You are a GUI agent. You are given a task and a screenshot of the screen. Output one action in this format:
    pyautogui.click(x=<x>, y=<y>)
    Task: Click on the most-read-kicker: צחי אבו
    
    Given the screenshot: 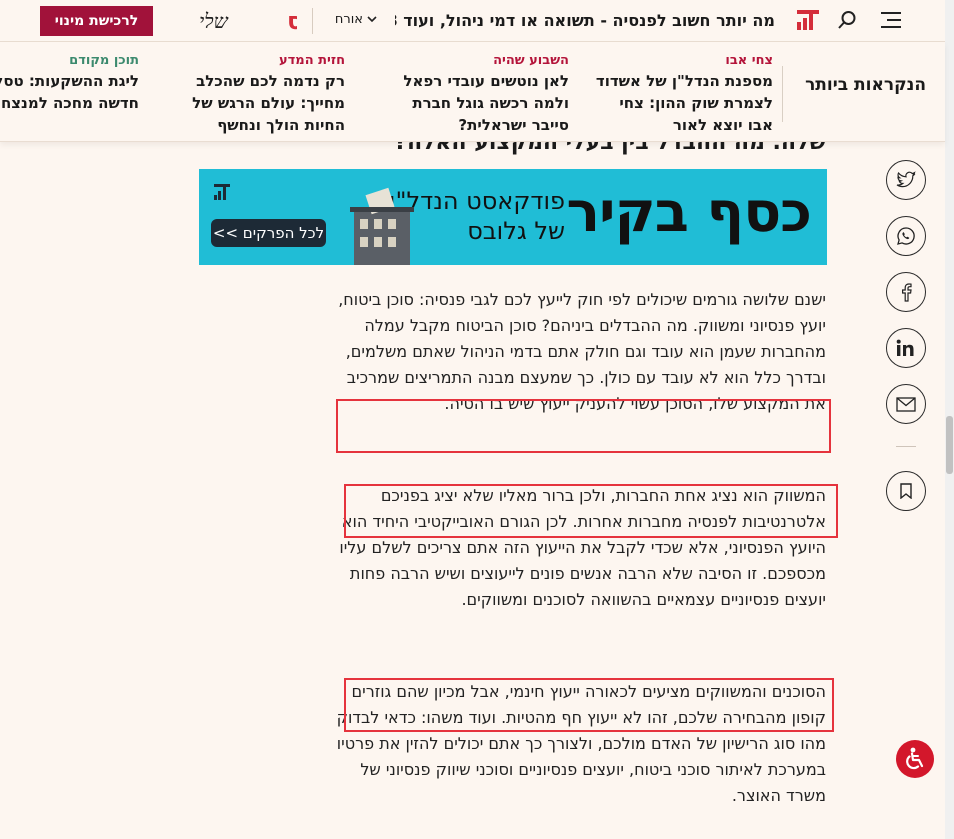 What is the action you would take?
    pyautogui.click(x=749, y=60)
    